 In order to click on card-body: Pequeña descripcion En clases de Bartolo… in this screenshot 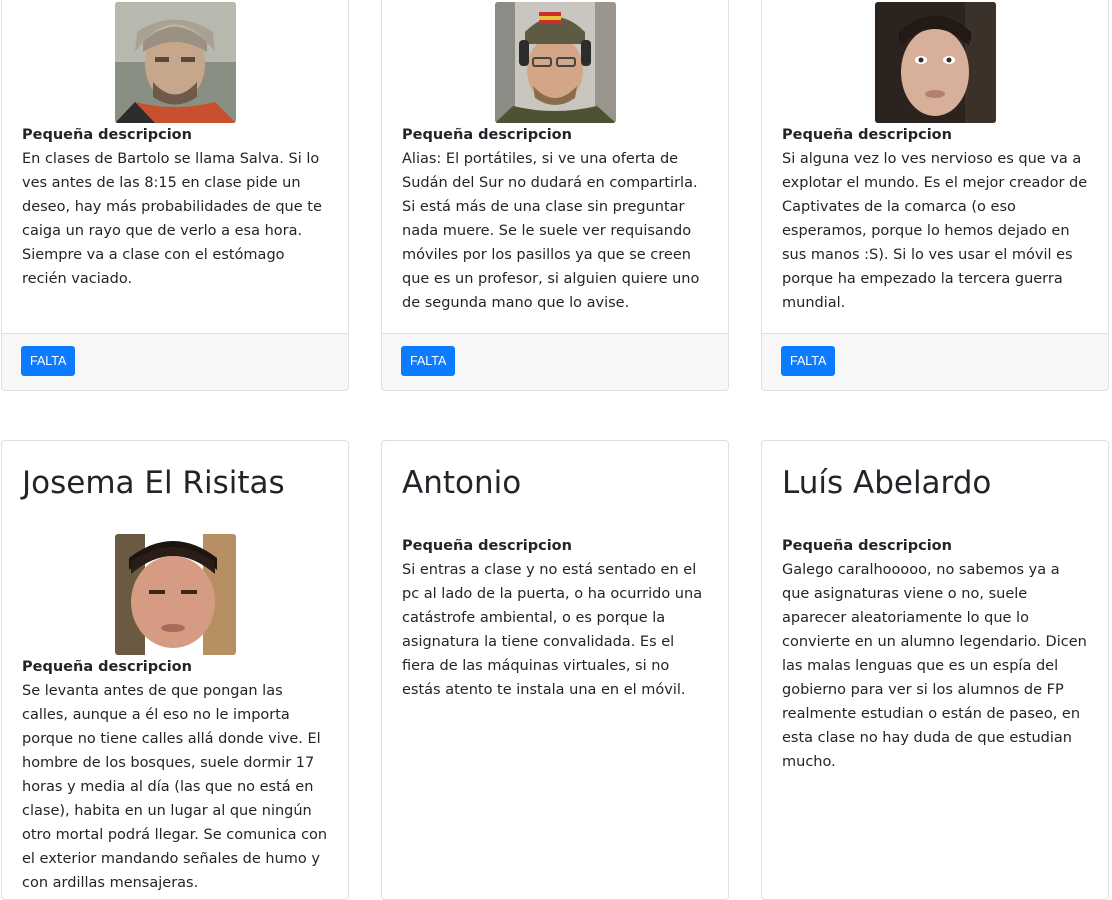, I will do `click(175, 146)`.